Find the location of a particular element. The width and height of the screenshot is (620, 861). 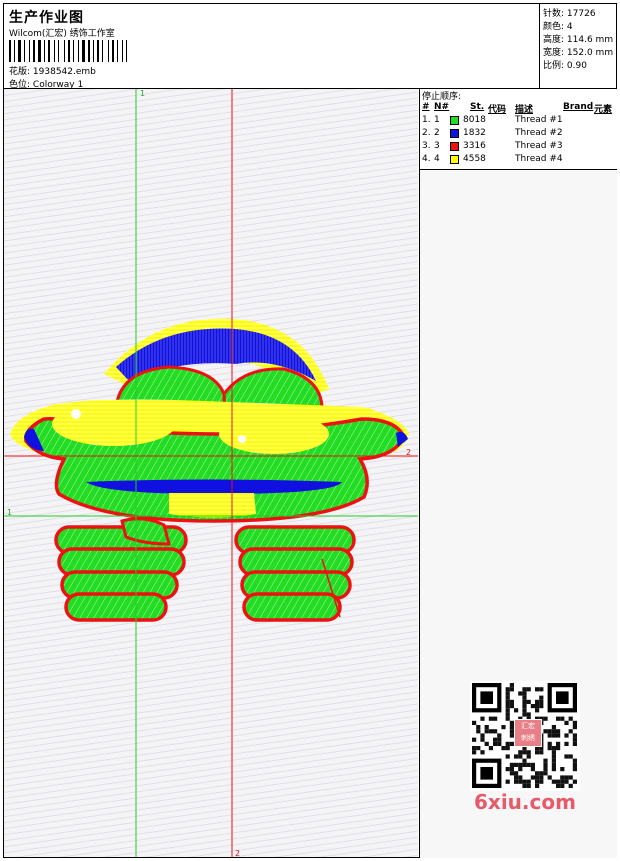

col-code: 代码 is located at coordinates (497, 110).